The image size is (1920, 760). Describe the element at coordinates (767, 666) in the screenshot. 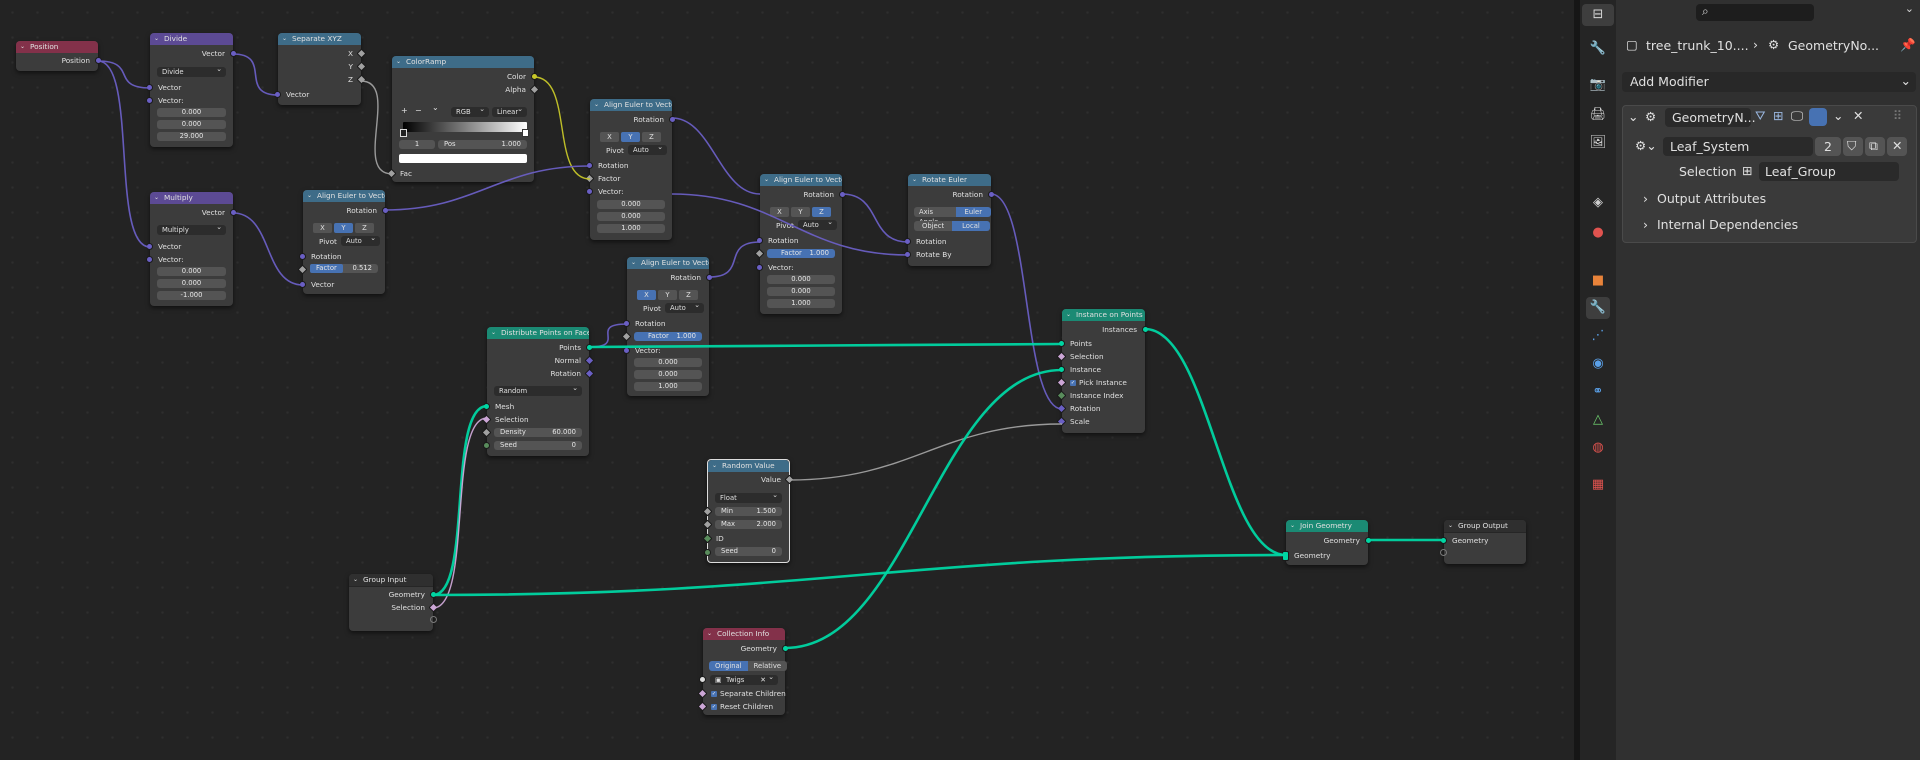

I see `relative-option: Relative` at that location.